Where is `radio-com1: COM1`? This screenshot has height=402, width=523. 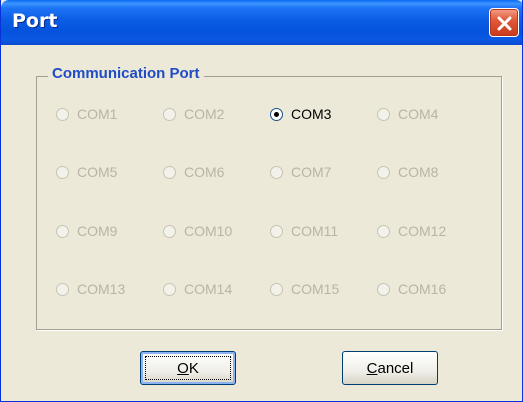 radio-com1: COM1 is located at coordinates (86, 114).